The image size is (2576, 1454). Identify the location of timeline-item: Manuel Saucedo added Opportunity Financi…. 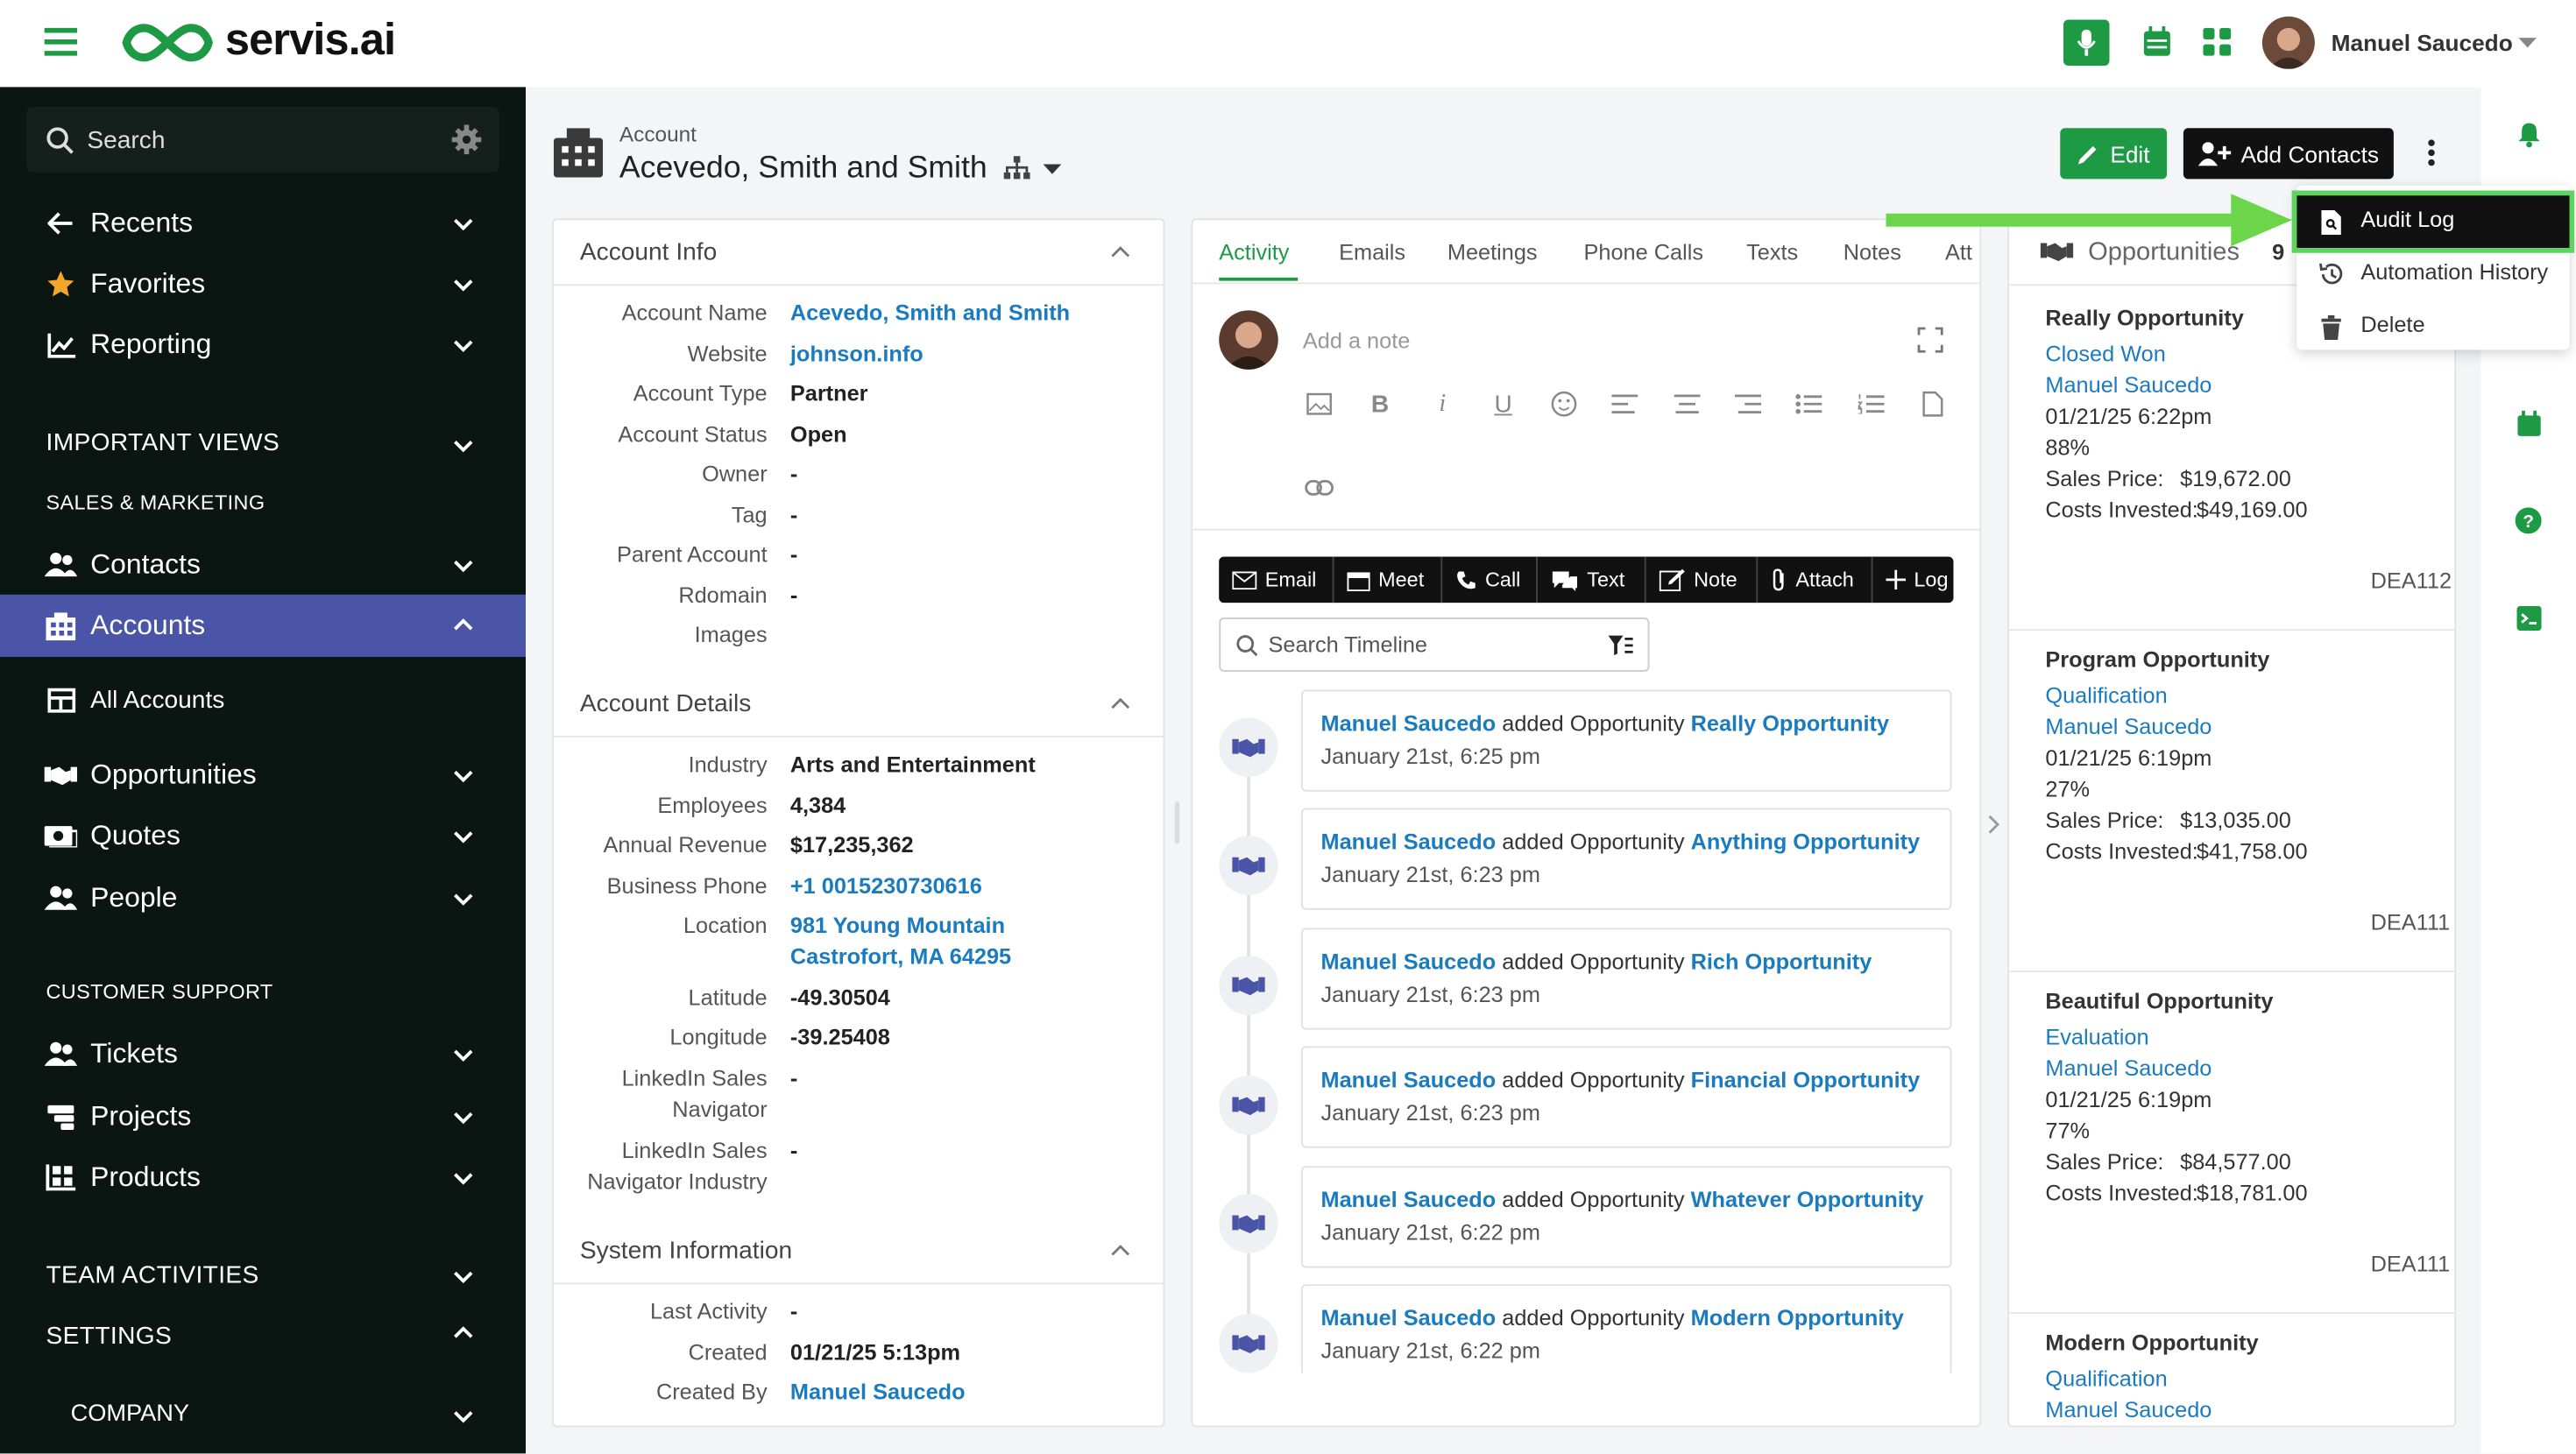
(1626, 1097).